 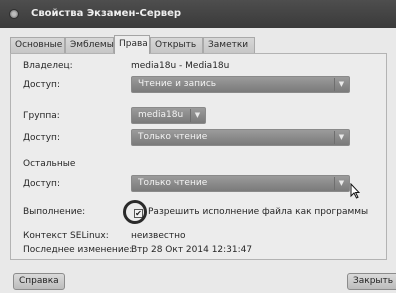 What do you see at coordinates (89, 45) in the screenshot?
I see `tab-emblems: Эмблемы` at bounding box center [89, 45].